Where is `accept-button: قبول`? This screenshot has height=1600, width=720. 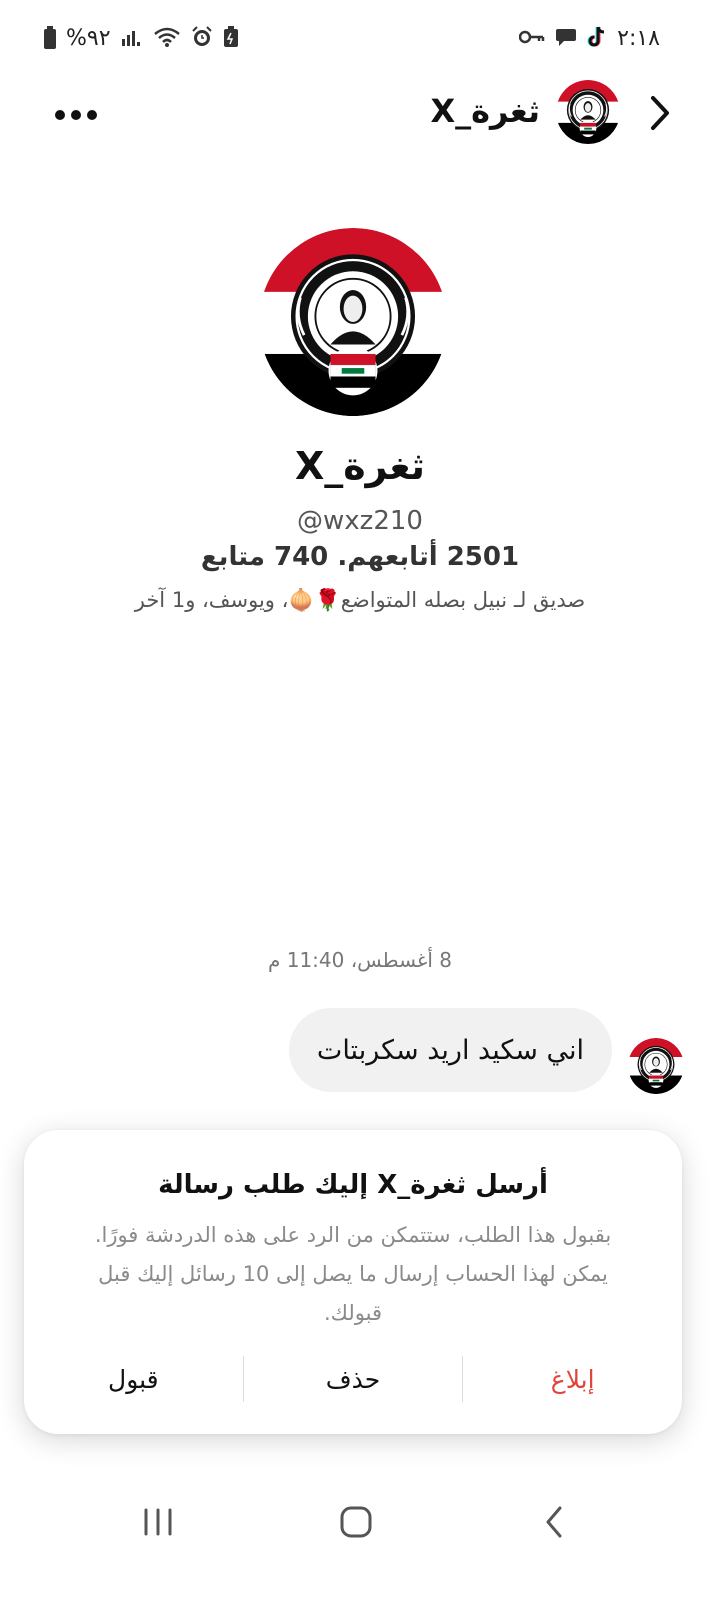 accept-button: قبول is located at coordinates (133, 1379).